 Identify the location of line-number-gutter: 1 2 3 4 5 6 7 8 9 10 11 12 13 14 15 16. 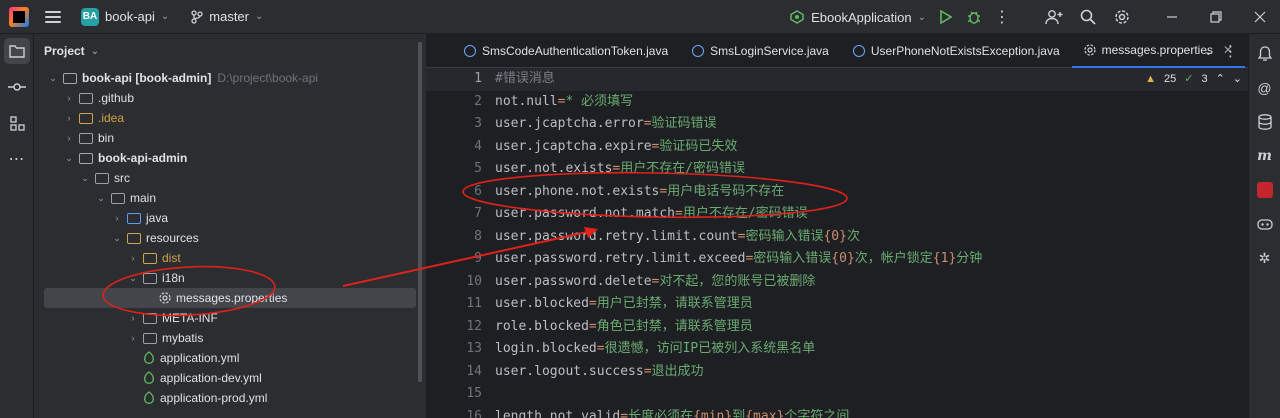
(456, 243).